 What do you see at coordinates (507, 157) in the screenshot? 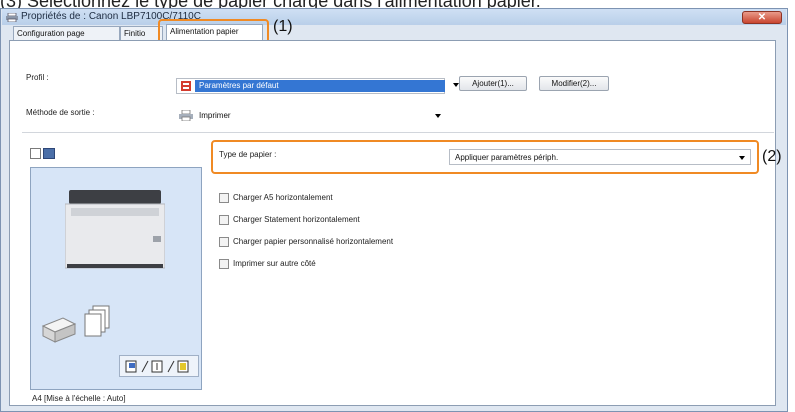
I see `paper-type-value: Appliquer paramètres périph.` at bounding box center [507, 157].